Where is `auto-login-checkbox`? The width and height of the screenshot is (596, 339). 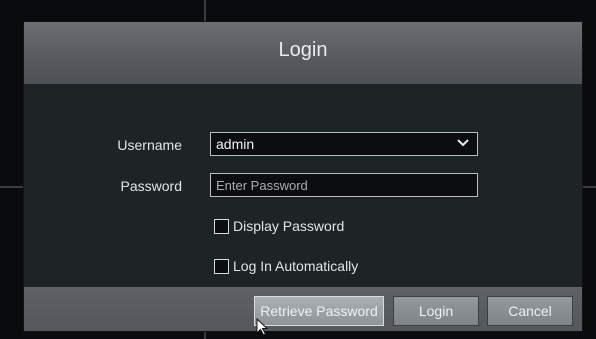 auto-login-checkbox is located at coordinates (221, 266).